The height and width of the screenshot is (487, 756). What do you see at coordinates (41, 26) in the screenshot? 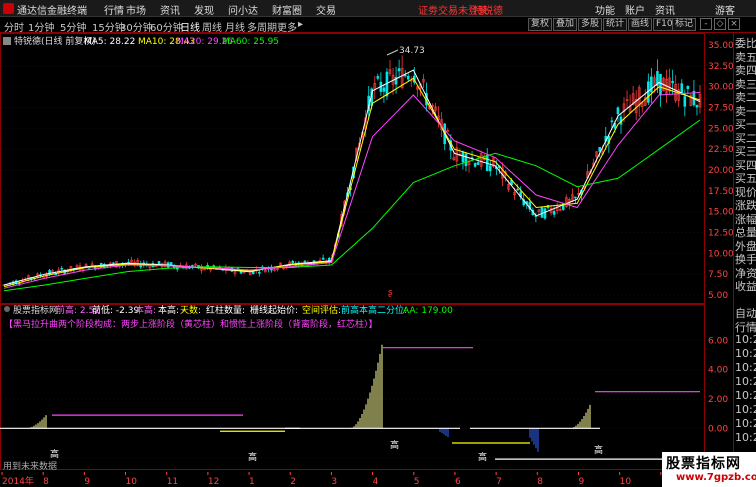
I see `tab-1min: 1分钟` at bounding box center [41, 26].